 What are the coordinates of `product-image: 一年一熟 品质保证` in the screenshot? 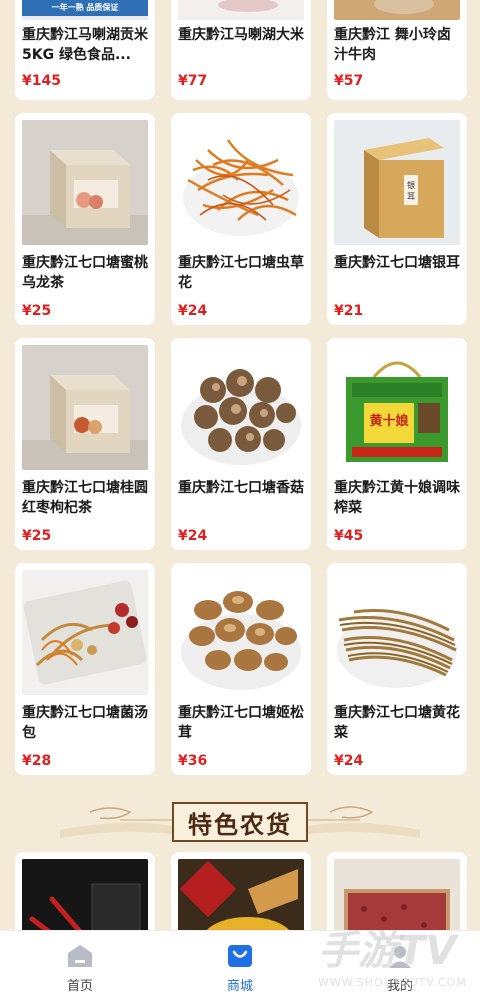 It's located at (85, 10).